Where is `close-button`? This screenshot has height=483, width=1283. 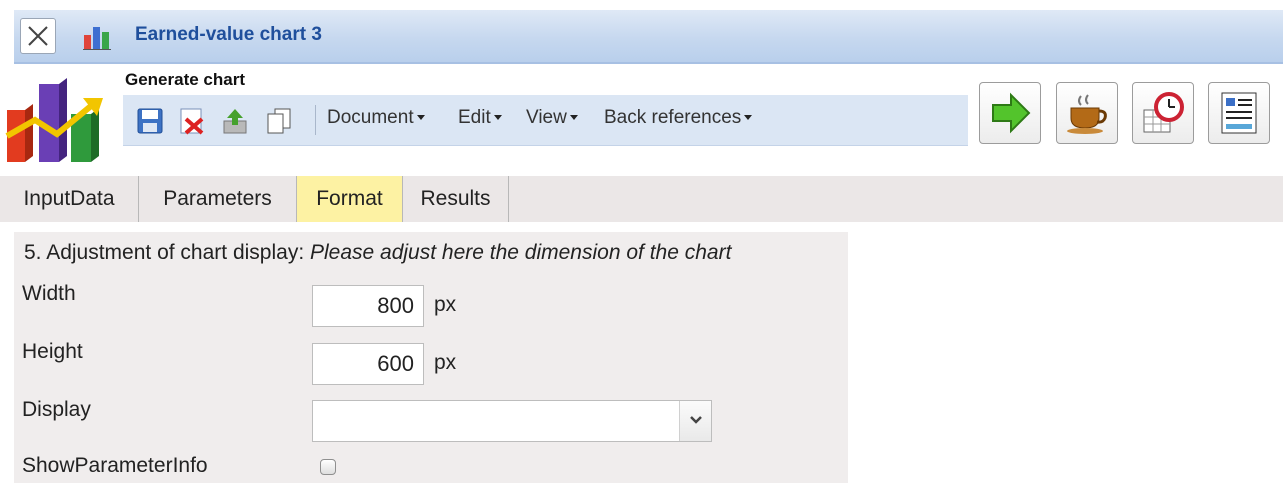
close-button is located at coordinates (38, 36).